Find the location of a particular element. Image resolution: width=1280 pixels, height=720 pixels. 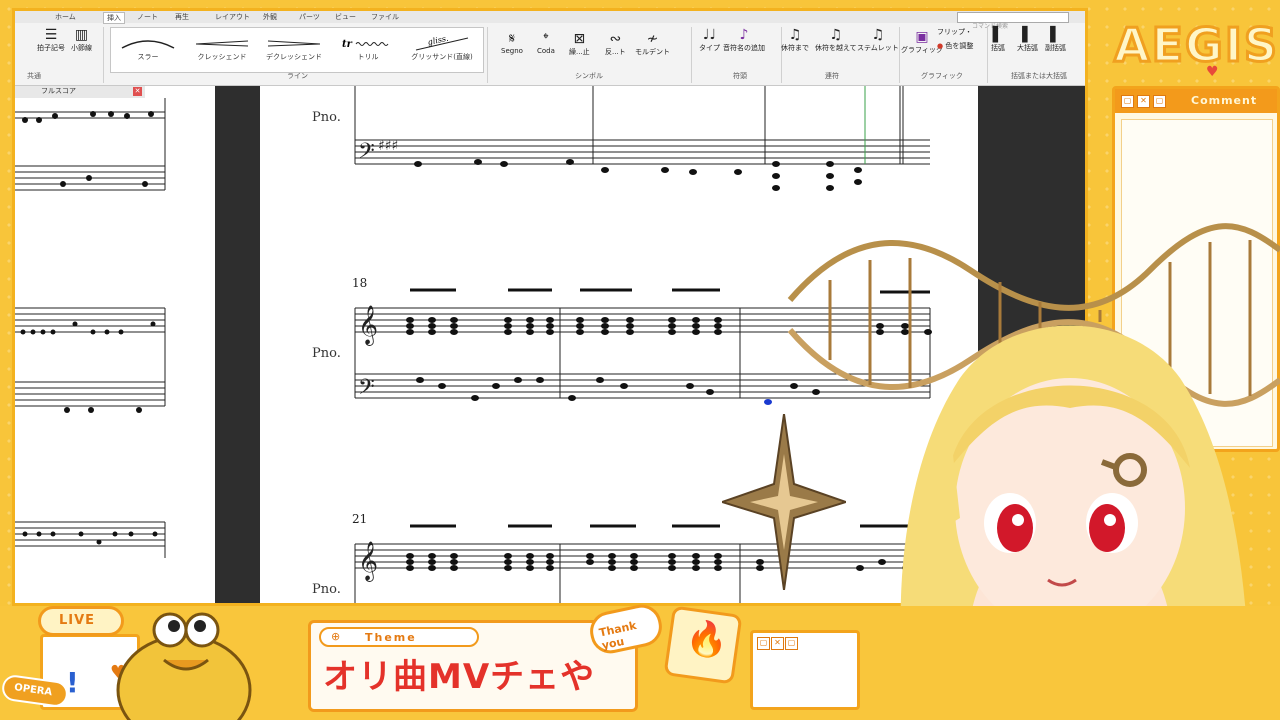

stemlet-button: ♫ ステムレット is located at coordinates (878, 40).